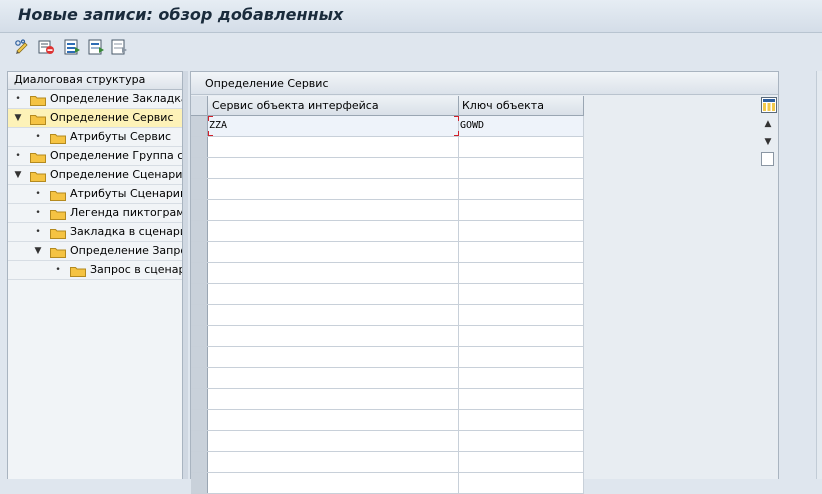 This screenshot has width=822, height=494. Describe the element at coordinates (185, 275) in the screenshot. I see `pane-splitter` at that location.